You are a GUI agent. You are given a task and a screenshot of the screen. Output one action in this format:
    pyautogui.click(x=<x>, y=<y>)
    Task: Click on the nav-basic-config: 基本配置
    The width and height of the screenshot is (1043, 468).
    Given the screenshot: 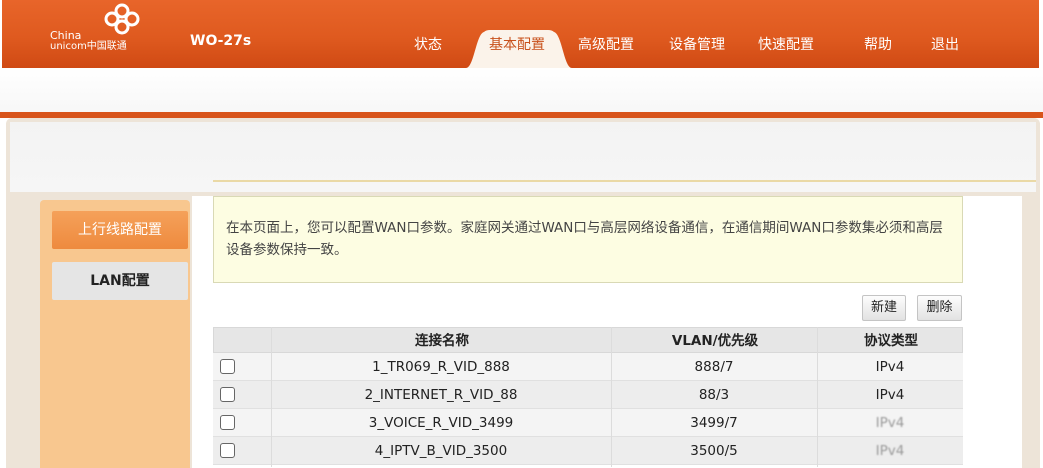 What is the action you would take?
    pyautogui.click(x=517, y=44)
    